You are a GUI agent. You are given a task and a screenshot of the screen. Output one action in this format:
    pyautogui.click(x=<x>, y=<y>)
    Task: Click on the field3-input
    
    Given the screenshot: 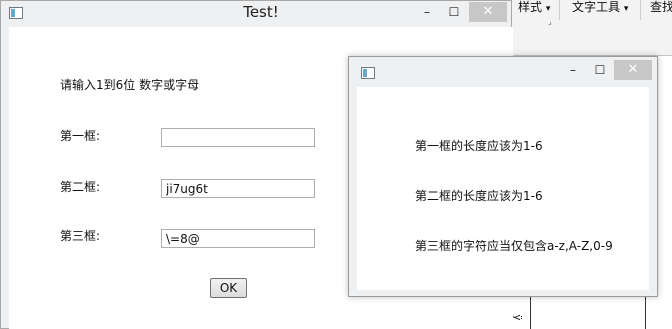 What is the action you would take?
    pyautogui.click(x=238, y=238)
    